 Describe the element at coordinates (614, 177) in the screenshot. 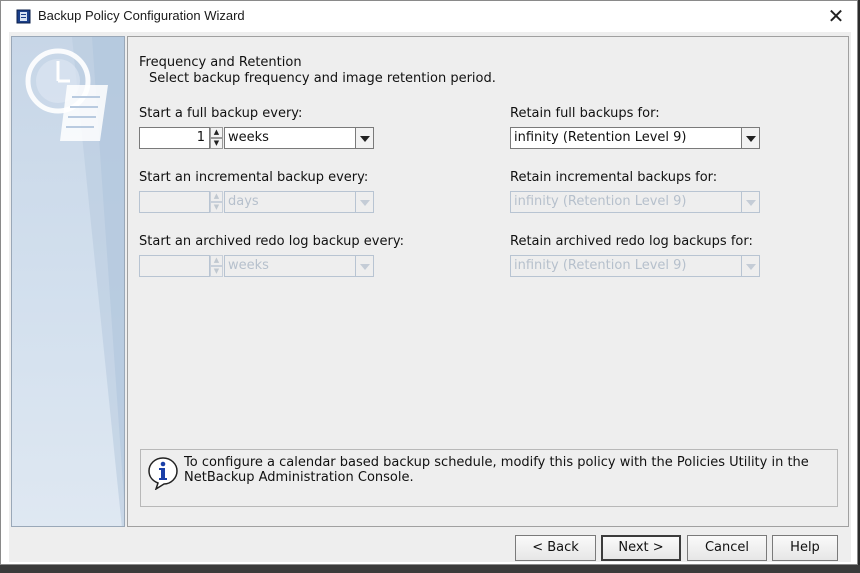

I see `retain-incremental-label: Retain incremental backups for:` at that location.